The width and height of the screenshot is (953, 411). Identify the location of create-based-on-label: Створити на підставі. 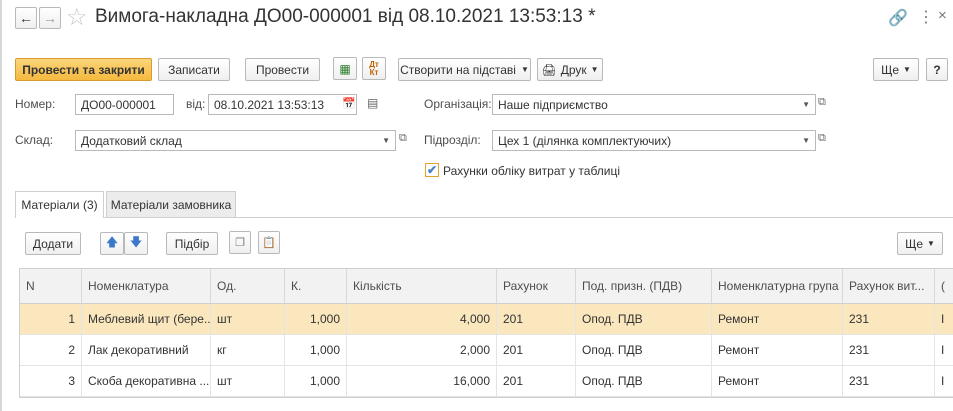
(458, 69).